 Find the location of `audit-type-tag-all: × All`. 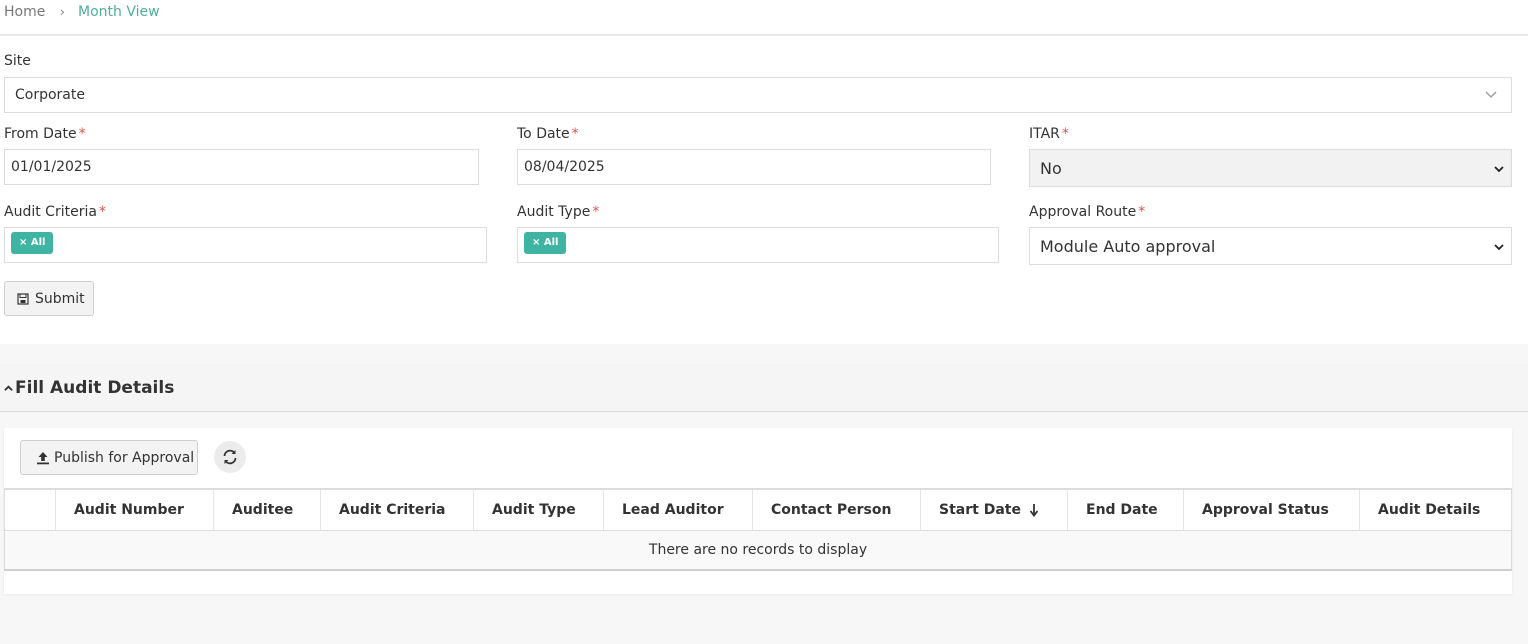

audit-type-tag-all: × All is located at coordinates (545, 243).